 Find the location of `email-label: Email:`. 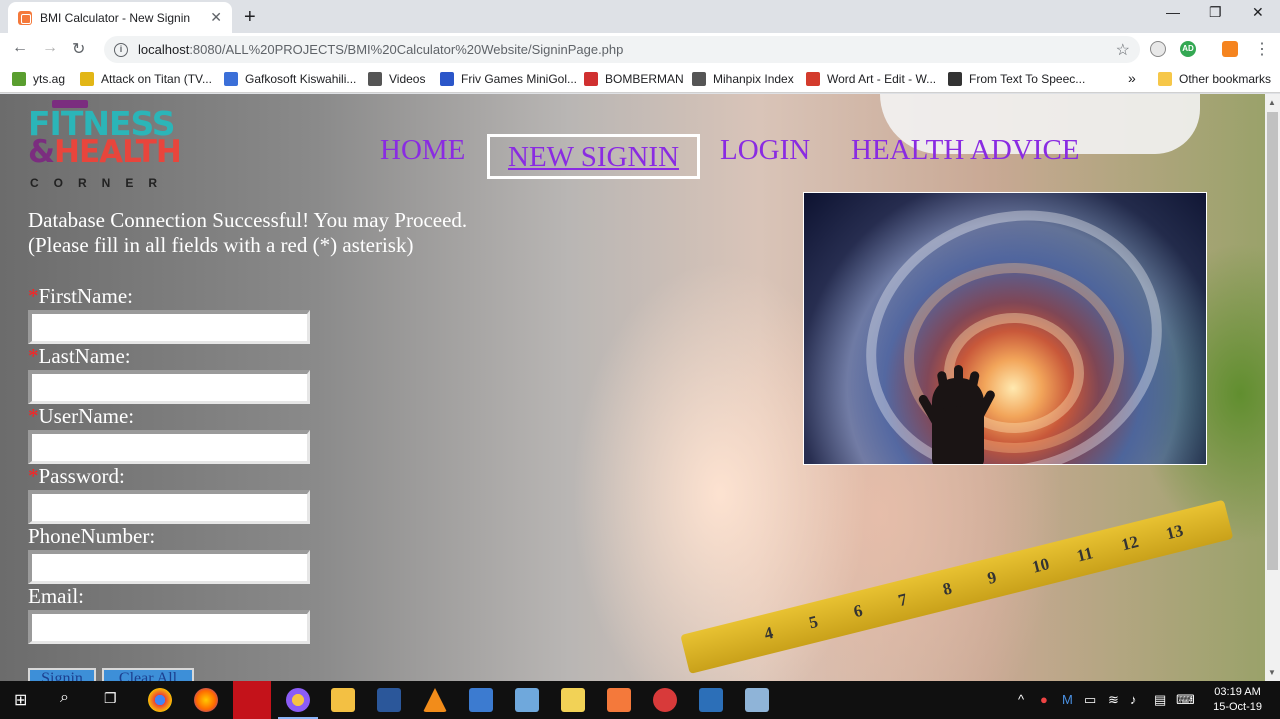

email-label: Email: is located at coordinates (56, 596).